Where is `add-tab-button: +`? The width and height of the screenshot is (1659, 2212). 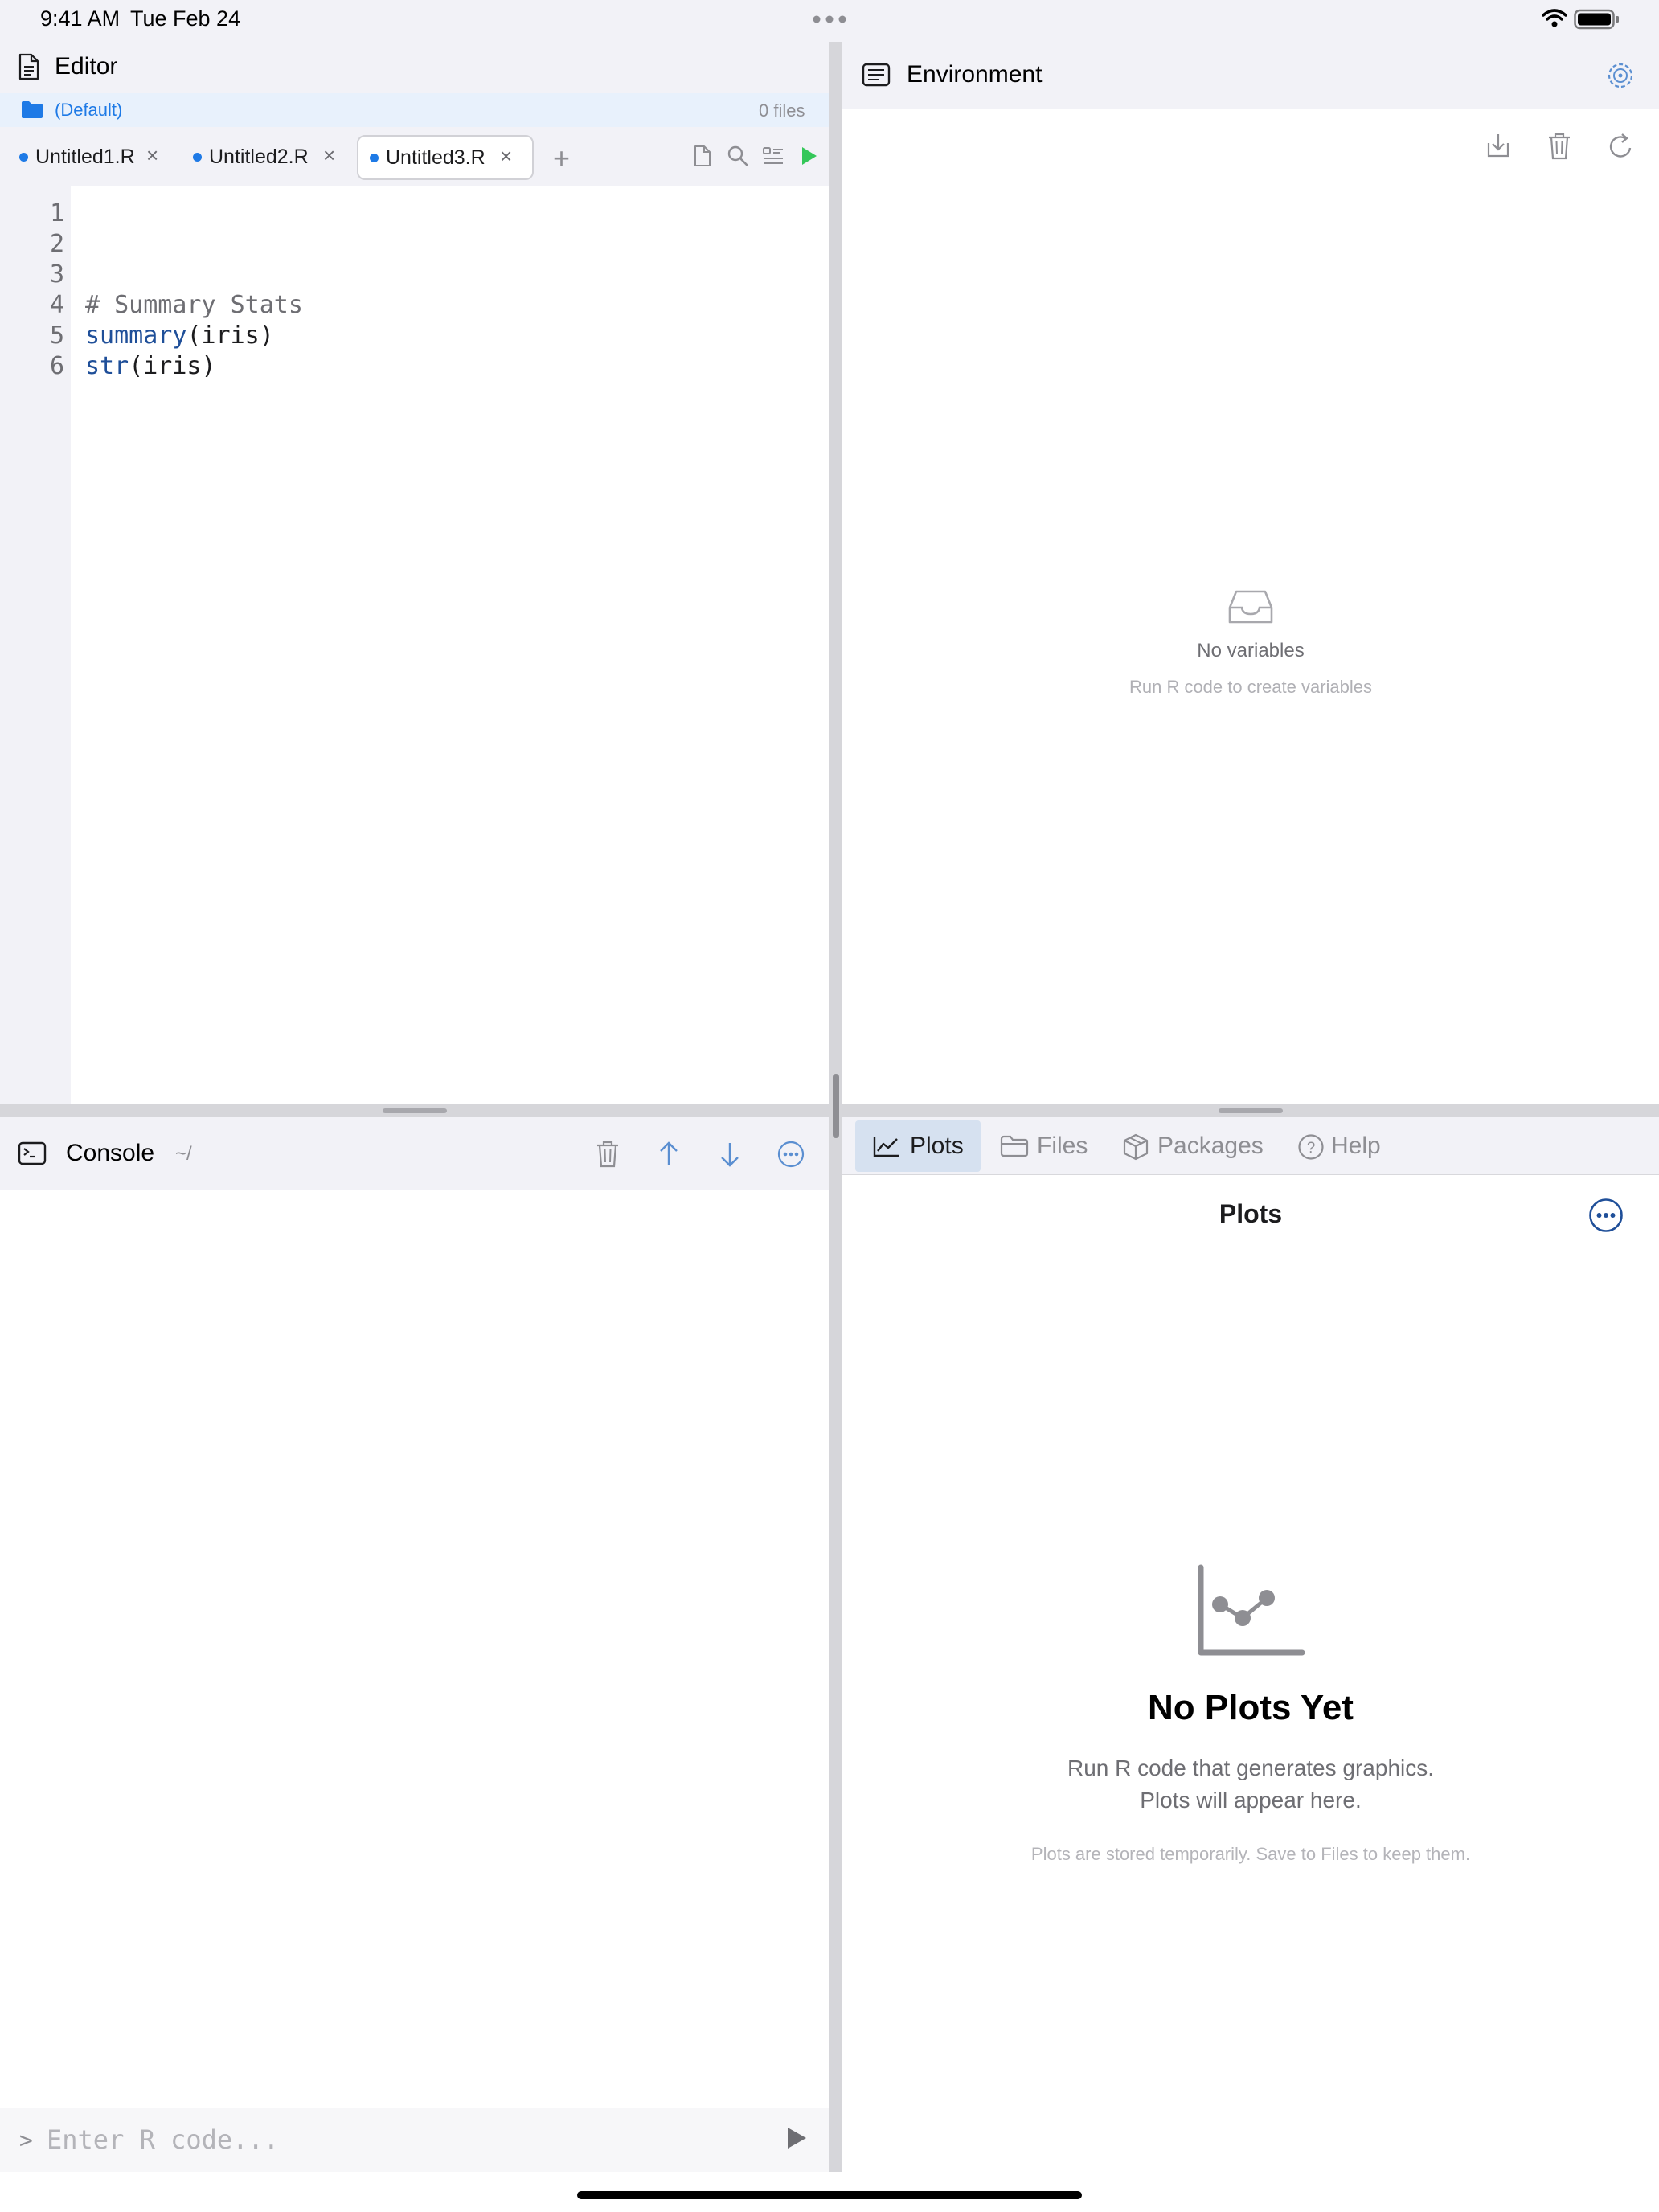
add-tab-button: + is located at coordinates (561, 158).